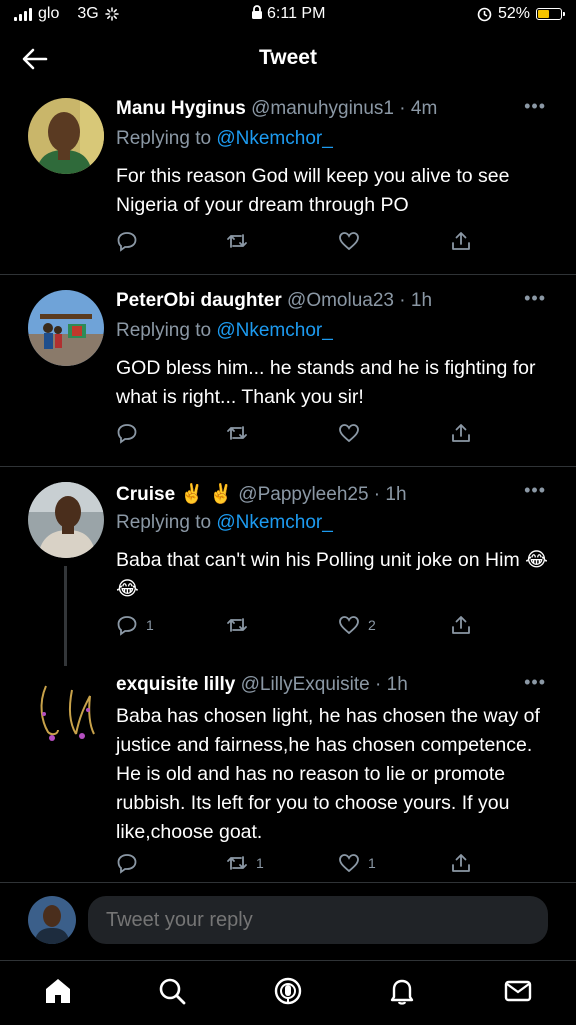 The height and width of the screenshot is (1025, 576). Describe the element at coordinates (305, 684) in the screenshot. I see `handle: @LillyExquisite` at that location.